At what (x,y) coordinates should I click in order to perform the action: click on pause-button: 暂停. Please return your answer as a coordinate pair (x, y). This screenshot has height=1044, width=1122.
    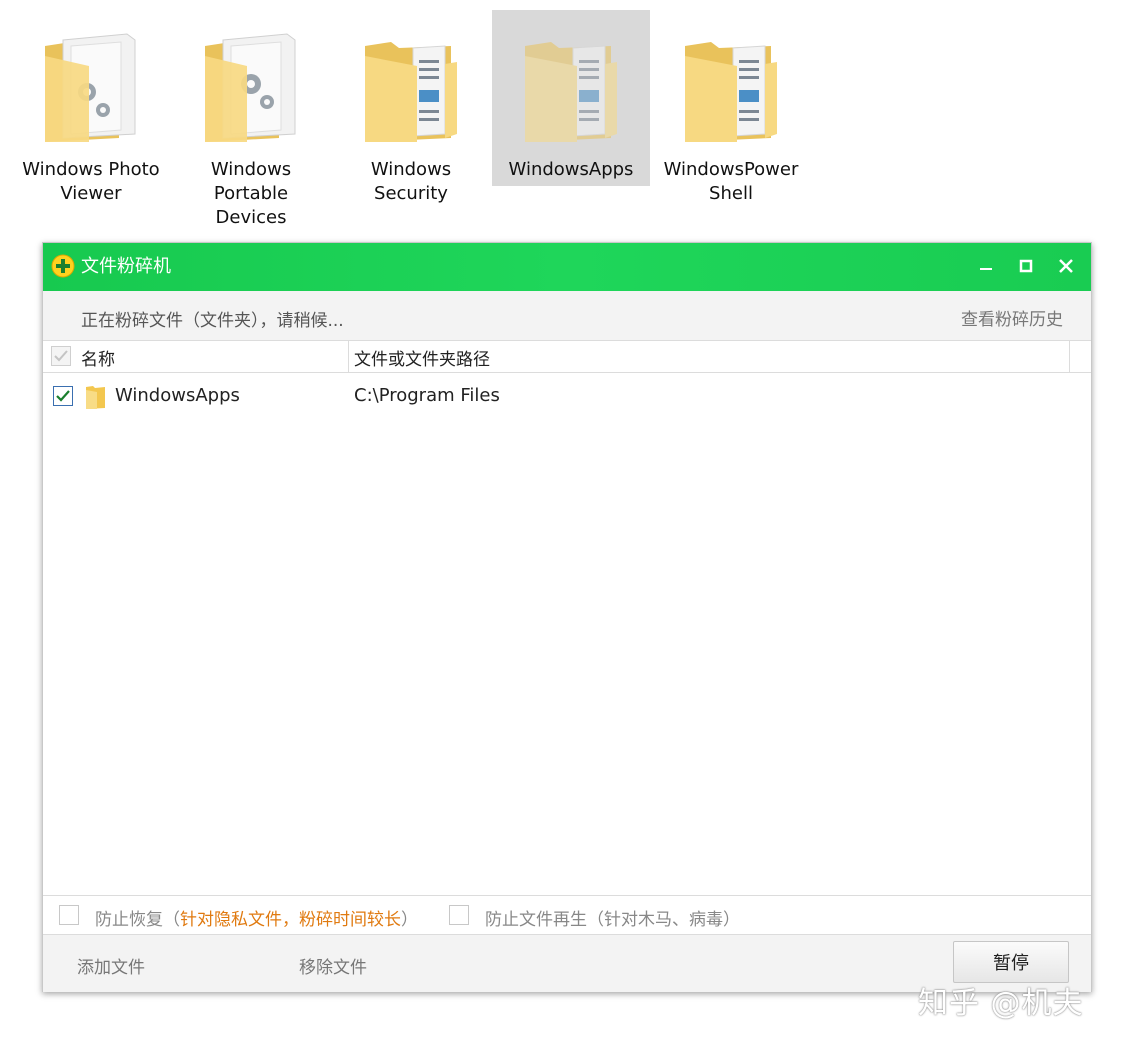
    Looking at the image, I should click on (1011, 962).